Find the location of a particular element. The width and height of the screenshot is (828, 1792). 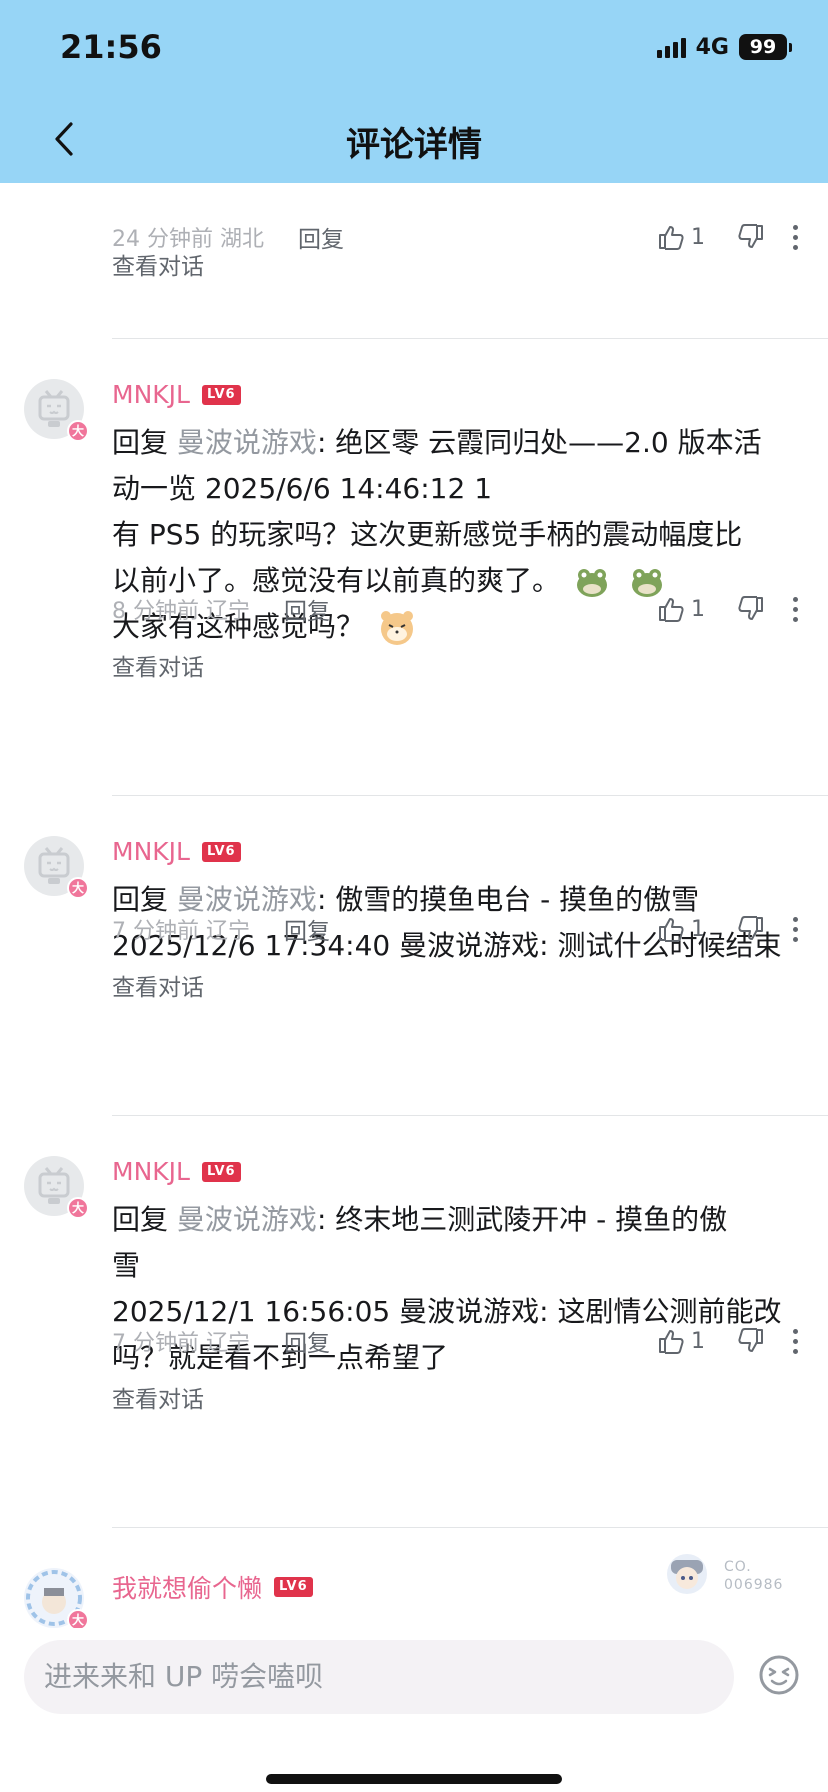

bottom-bar: 进来来和 UP 唠会嗑呗 is located at coordinates (414, 1710).